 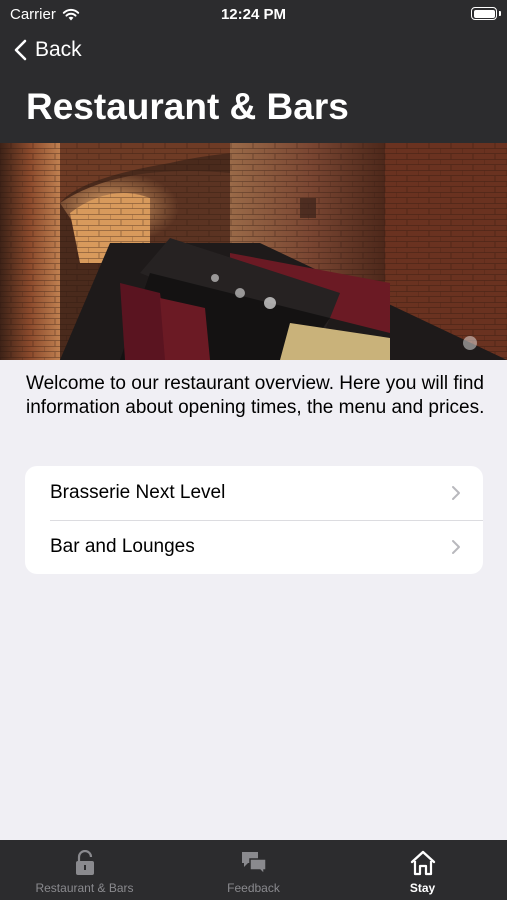 I want to click on list-item-label: Brasserie Next Level, so click(x=138, y=492).